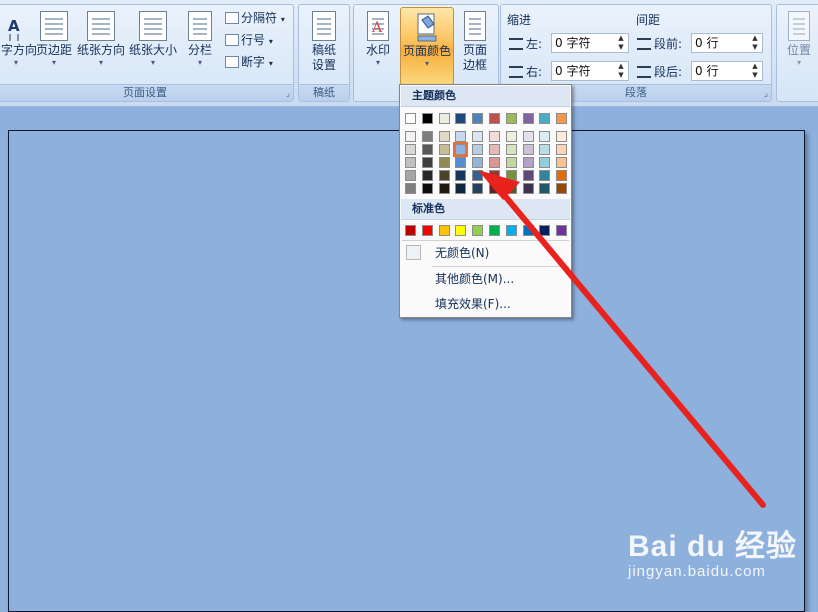 This screenshot has height=612, width=818. What do you see at coordinates (475, 45) in the screenshot?
I see `page-borders-button: 页面 边框` at bounding box center [475, 45].